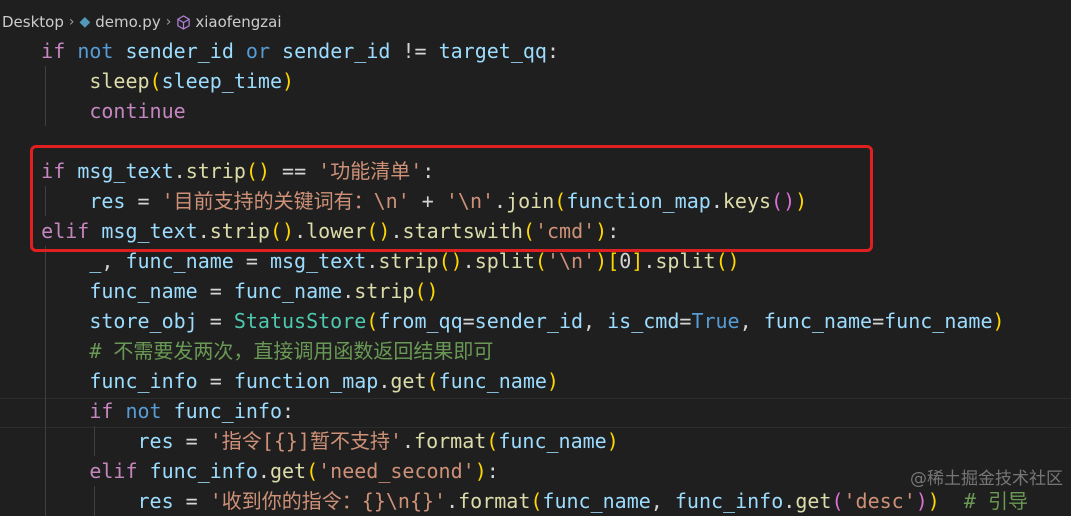 This screenshot has height=516, width=1071. I want to click on code-token: !=, so click(414, 51).